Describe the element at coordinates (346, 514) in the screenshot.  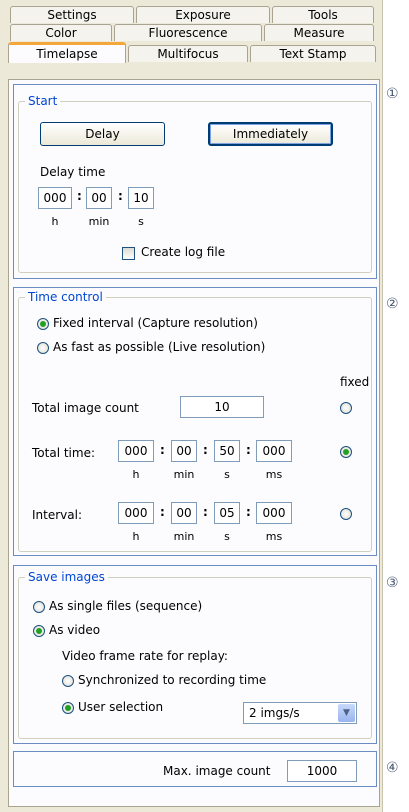
I see `fixed-interval-time-radio` at that location.